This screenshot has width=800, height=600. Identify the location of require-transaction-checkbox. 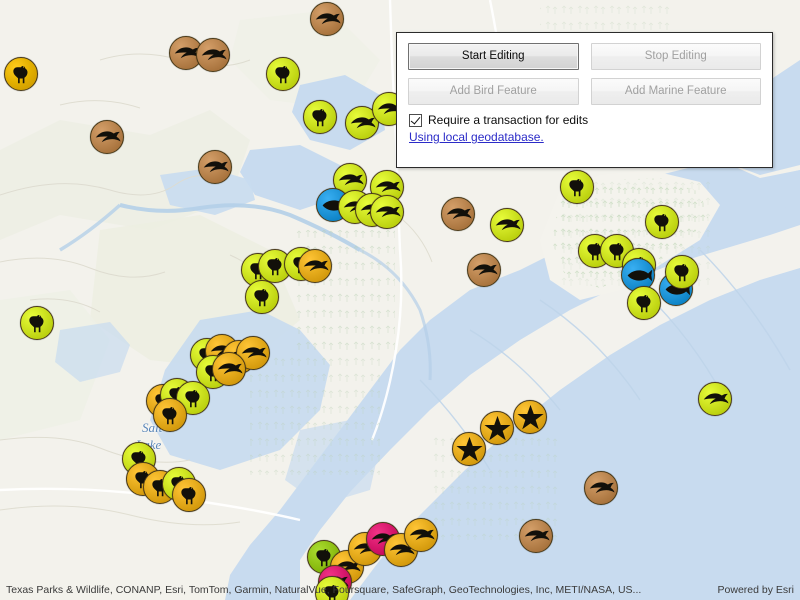
(415, 120).